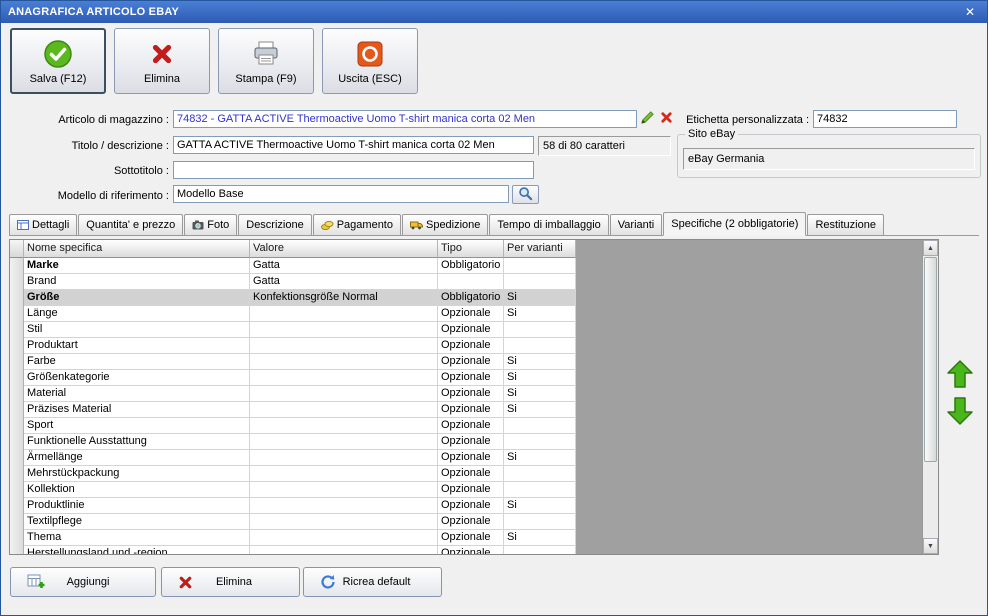 The width and height of the screenshot is (988, 616). What do you see at coordinates (666, 119) in the screenshot?
I see `clear-articolo-button` at bounding box center [666, 119].